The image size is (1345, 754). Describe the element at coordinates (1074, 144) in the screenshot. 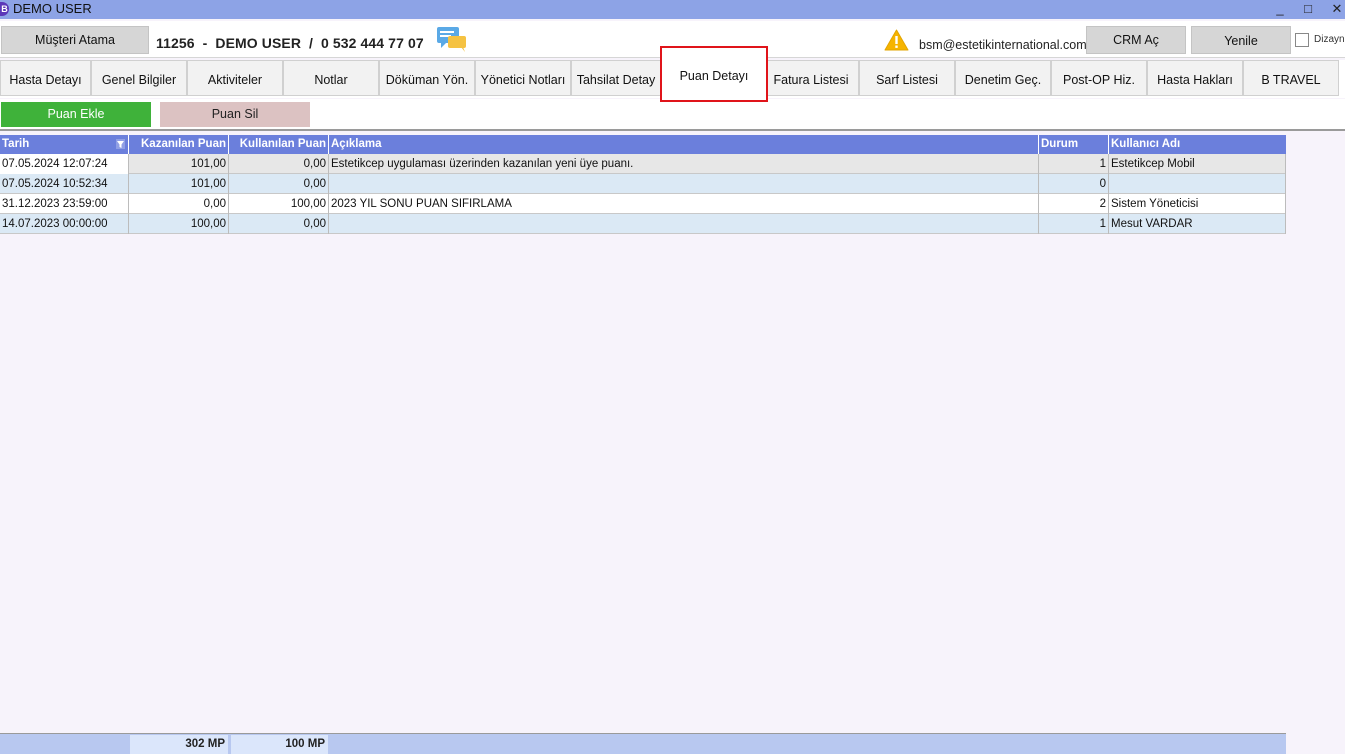

I see `column-header-durum: Durum` at that location.